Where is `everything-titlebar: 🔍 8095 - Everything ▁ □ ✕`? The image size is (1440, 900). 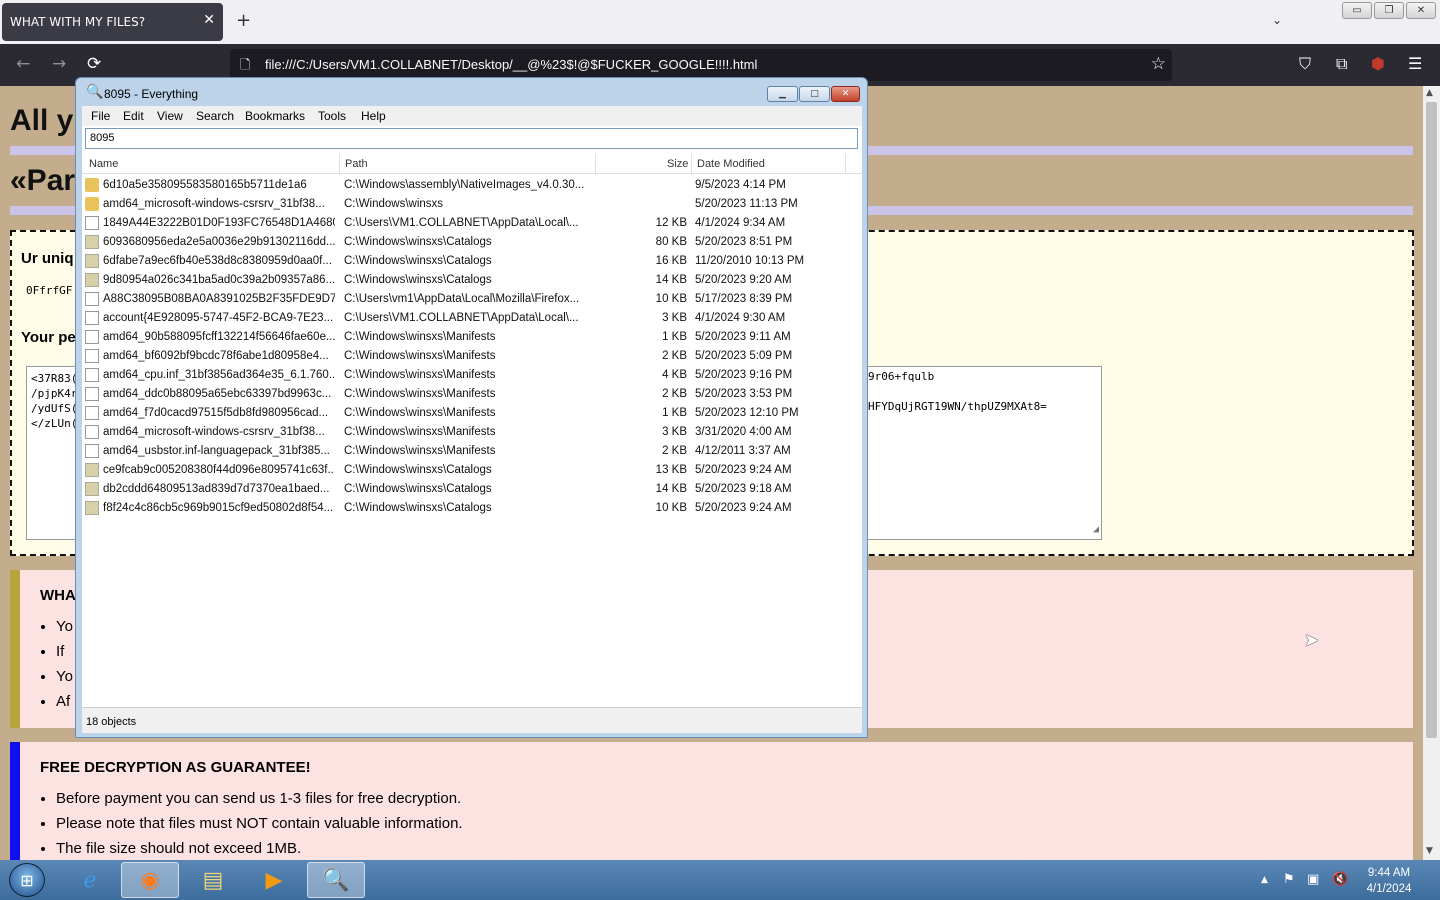 everything-titlebar: 🔍 8095 - Everything ▁ □ ✕ is located at coordinates (471, 92).